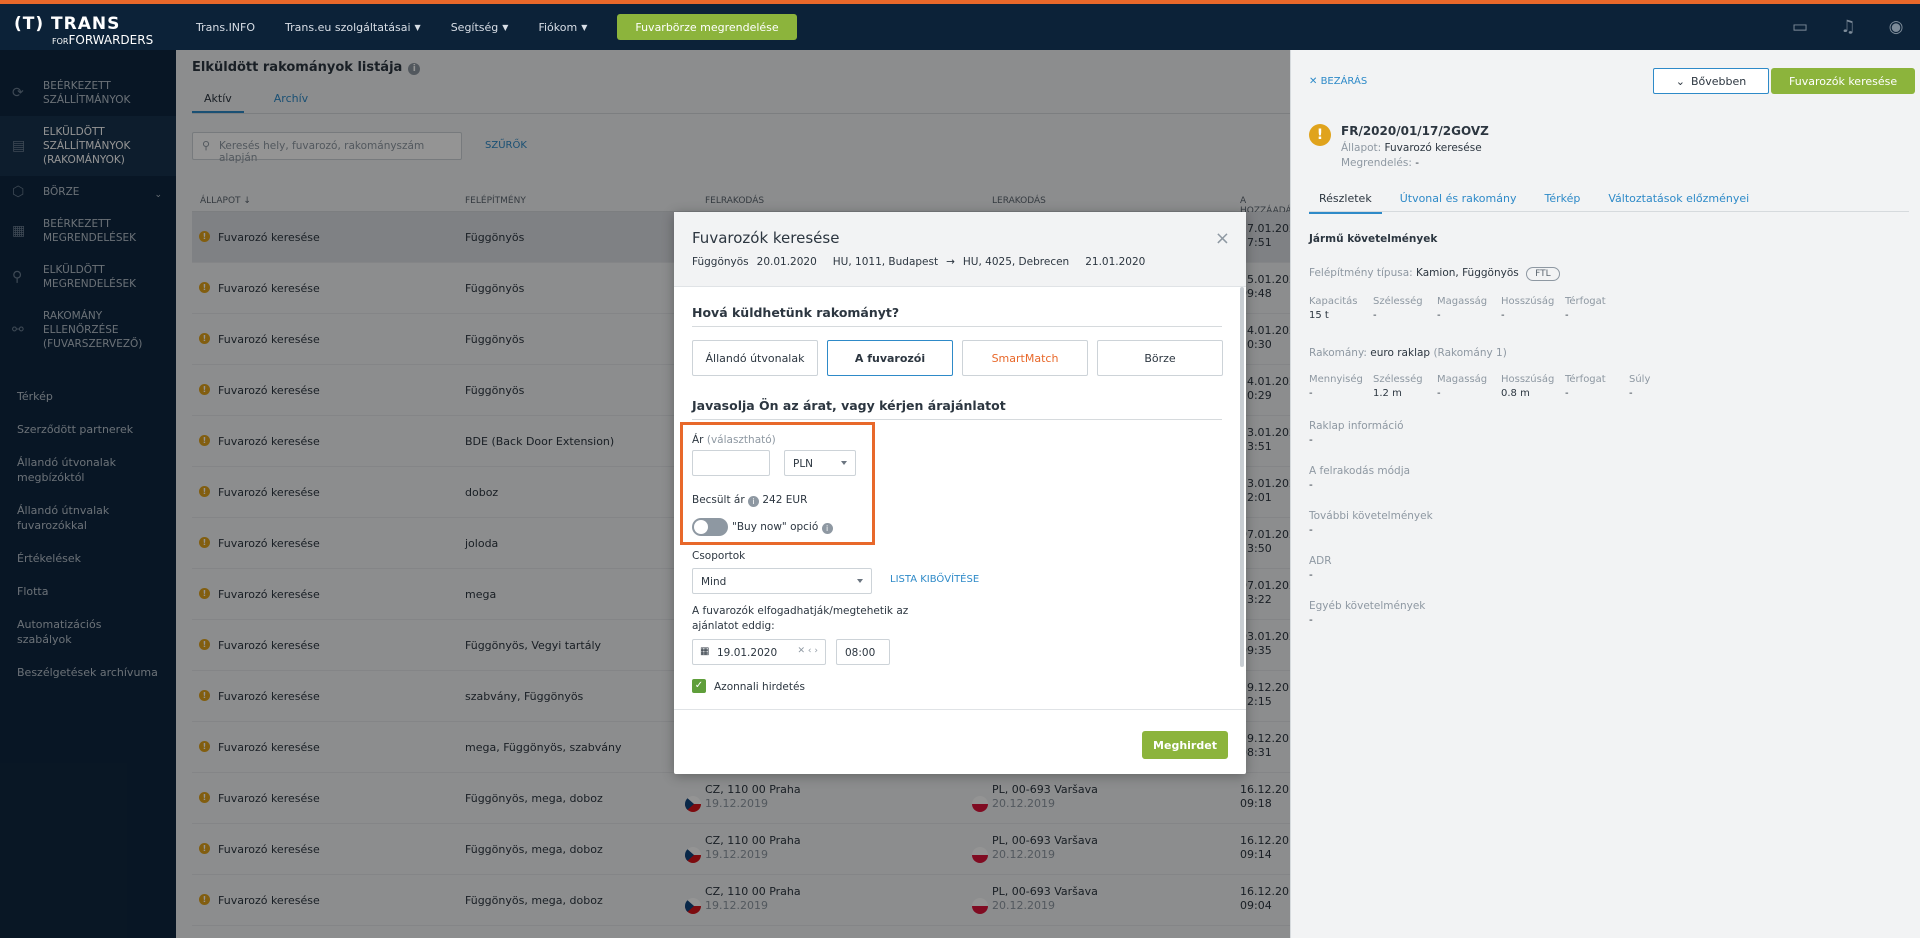 This screenshot has width=1920, height=938. Describe the element at coordinates (1319, 315) in the screenshot. I see `spec-value: 15 t` at that location.